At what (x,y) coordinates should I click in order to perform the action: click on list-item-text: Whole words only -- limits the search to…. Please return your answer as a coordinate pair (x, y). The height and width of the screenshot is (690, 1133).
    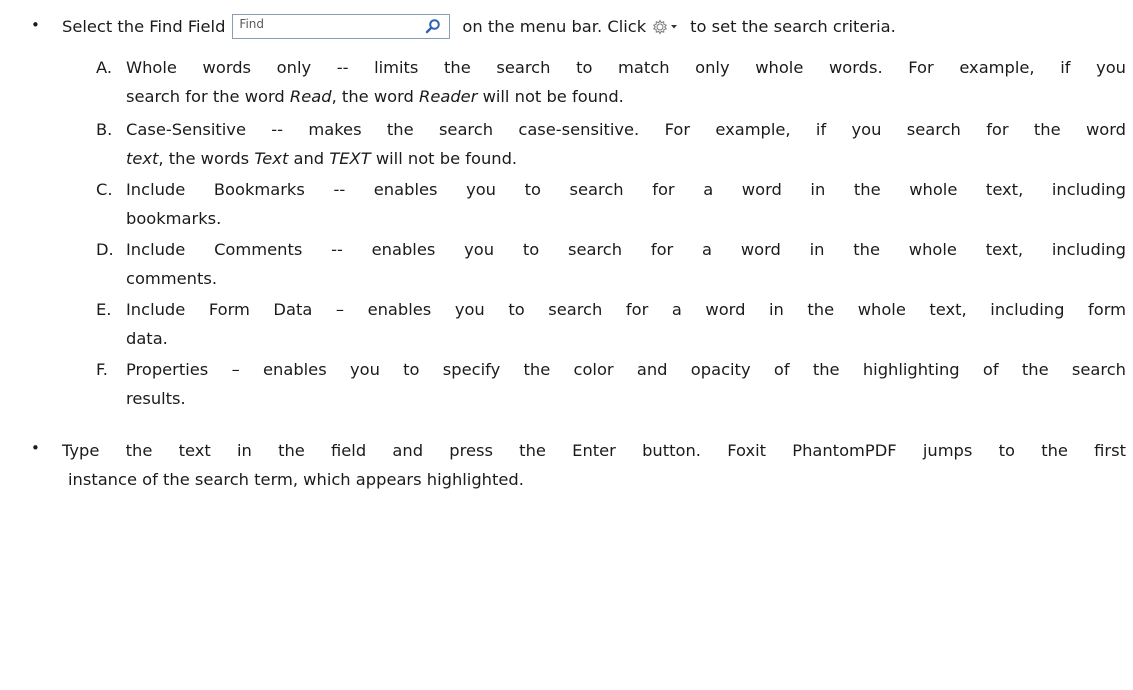
    Looking at the image, I should click on (626, 82).